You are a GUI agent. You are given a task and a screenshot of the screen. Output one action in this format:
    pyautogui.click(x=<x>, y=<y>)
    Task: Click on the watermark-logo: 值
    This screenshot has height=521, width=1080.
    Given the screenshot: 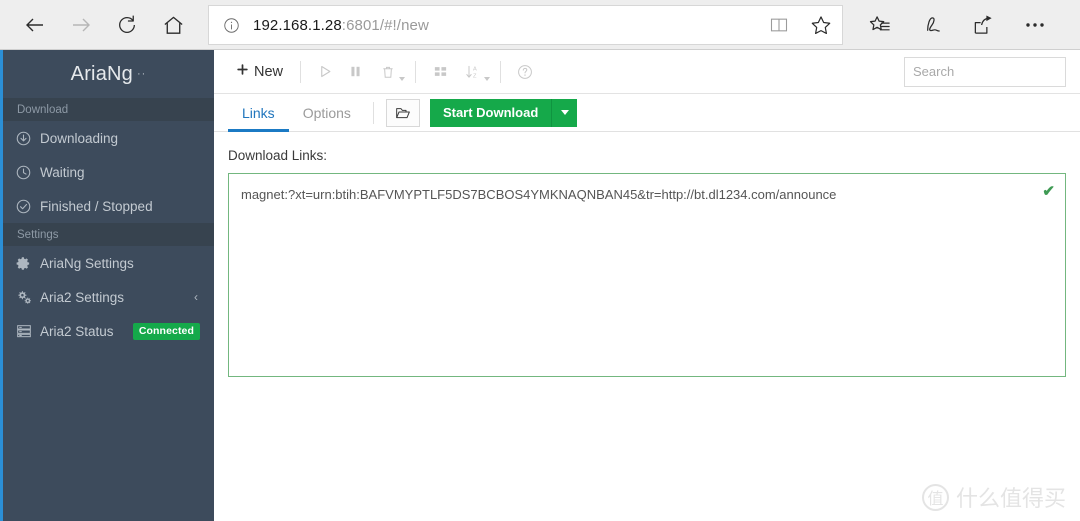 What is the action you would take?
    pyautogui.click(x=935, y=497)
    